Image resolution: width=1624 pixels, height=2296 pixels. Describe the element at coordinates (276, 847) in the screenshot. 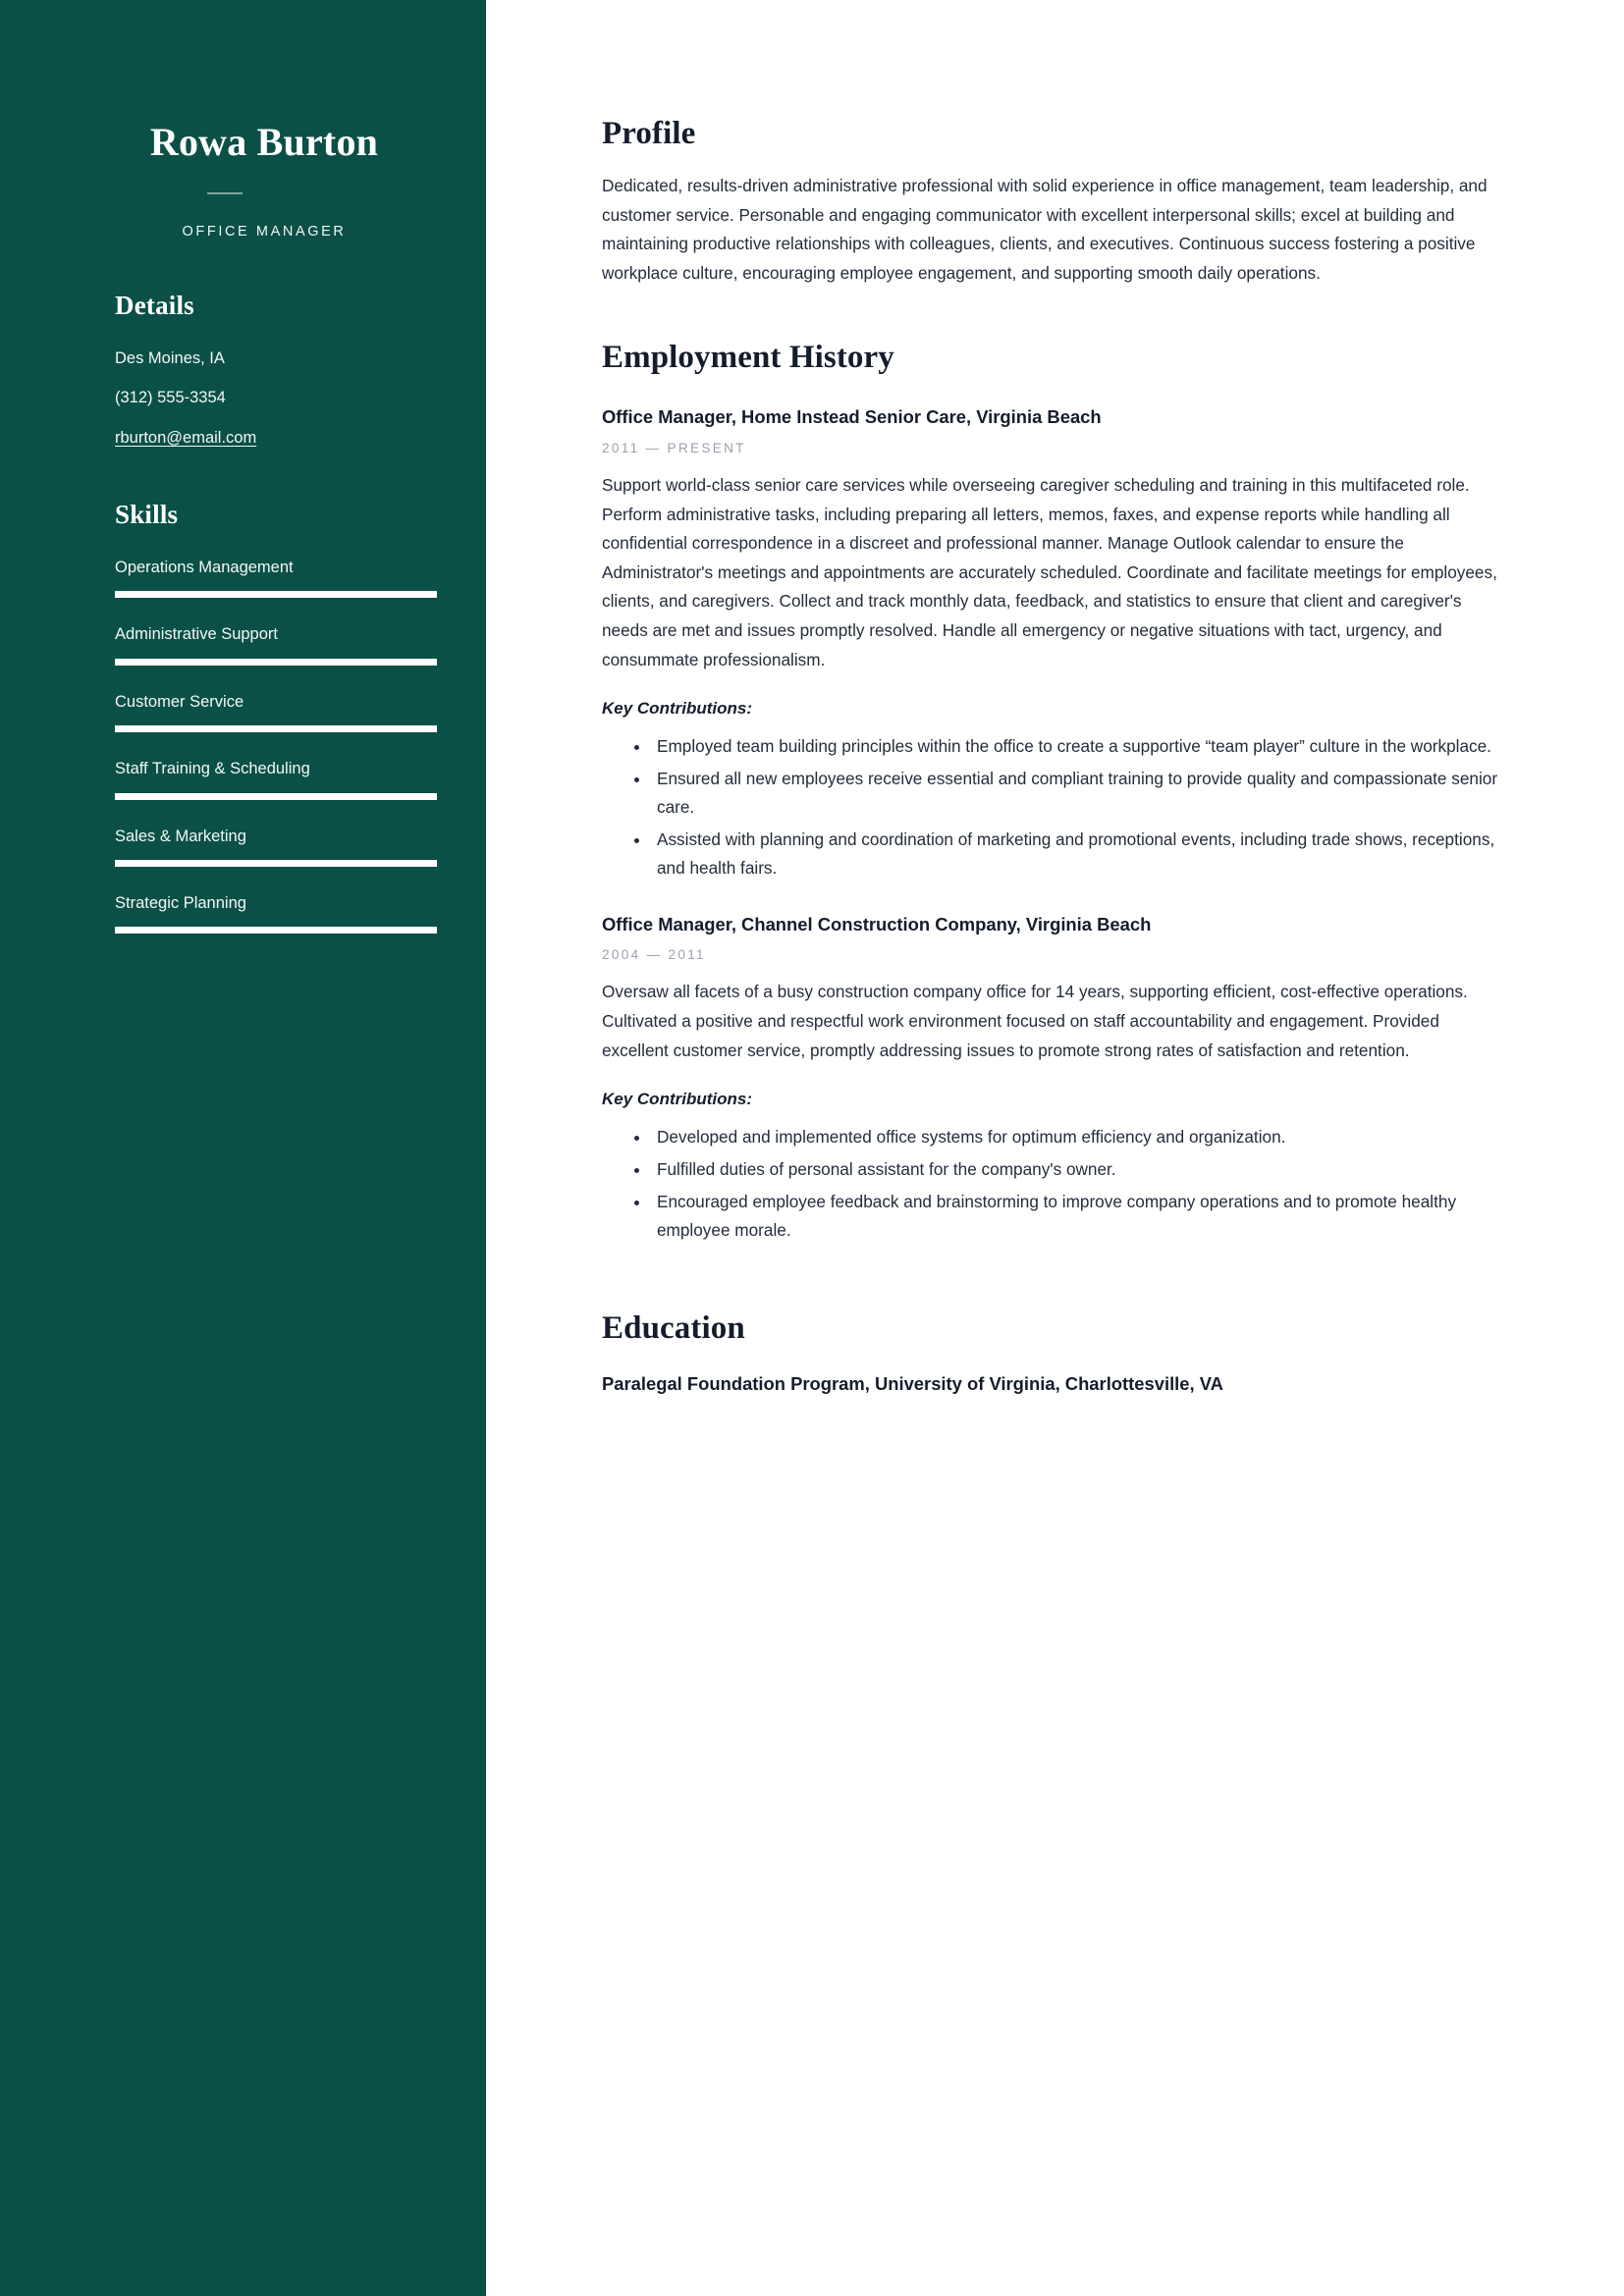

I see `skill-item: Sales & Marketing` at that location.